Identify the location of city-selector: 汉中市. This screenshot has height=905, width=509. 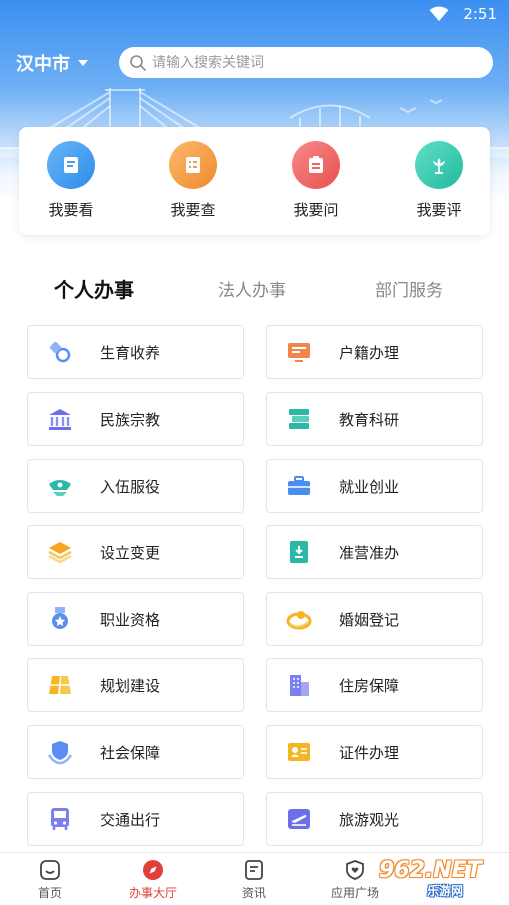
(52, 63).